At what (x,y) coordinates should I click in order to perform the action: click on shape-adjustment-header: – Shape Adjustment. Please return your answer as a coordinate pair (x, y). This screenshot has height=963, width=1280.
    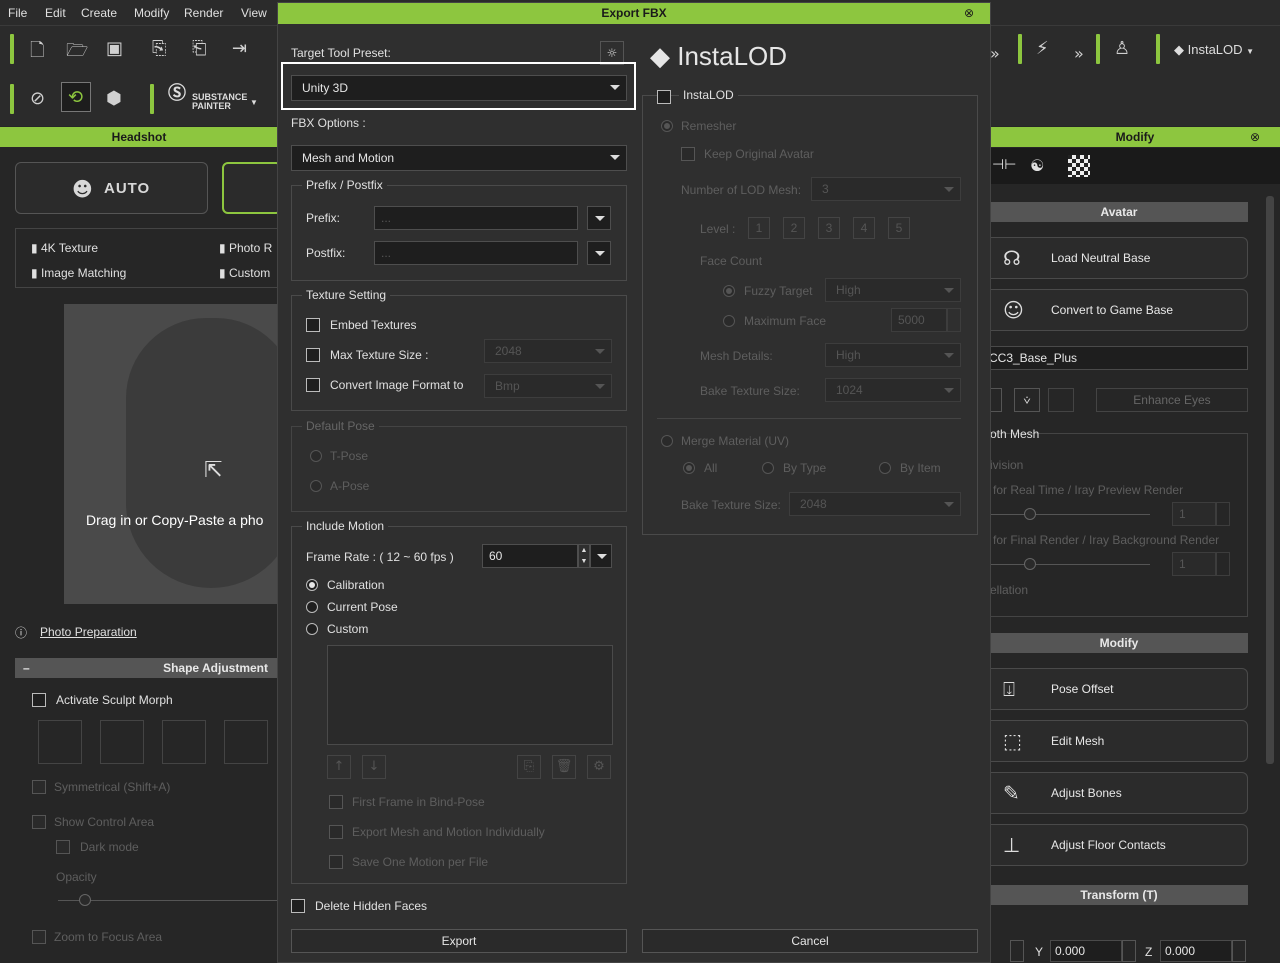
    Looking at the image, I should click on (146, 668).